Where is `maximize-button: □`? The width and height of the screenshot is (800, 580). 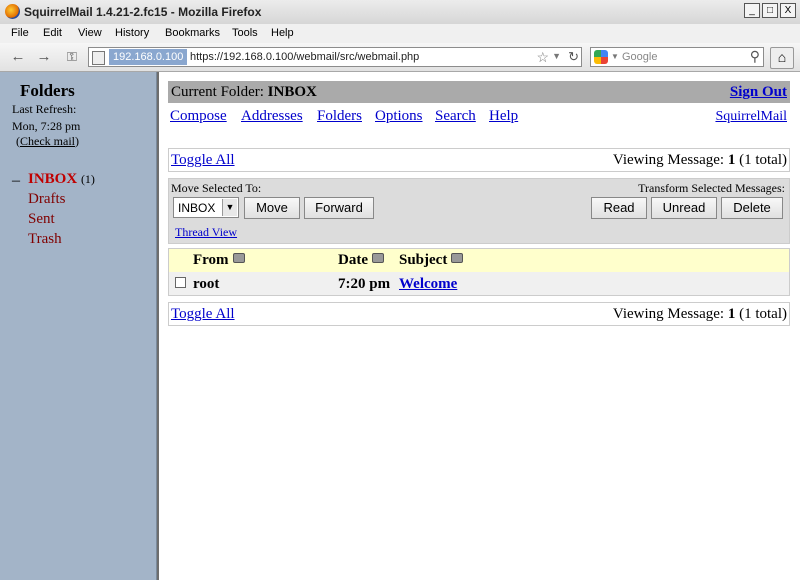 maximize-button: □ is located at coordinates (770, 10).